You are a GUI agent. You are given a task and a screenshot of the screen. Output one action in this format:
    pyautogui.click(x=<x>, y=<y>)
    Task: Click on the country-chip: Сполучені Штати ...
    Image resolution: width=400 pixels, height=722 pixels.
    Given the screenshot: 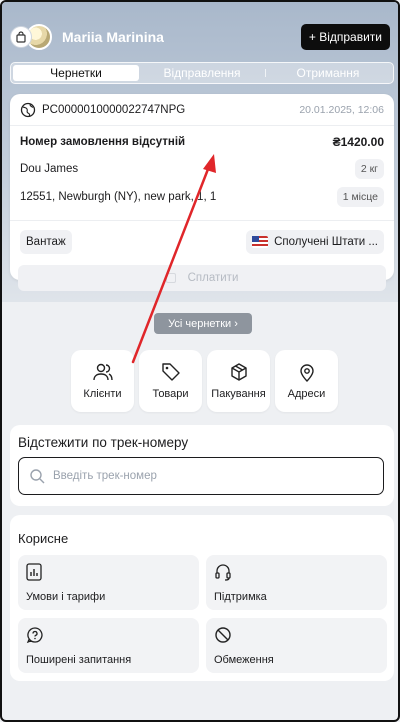 What is the action you would take?
    pyautogui.click(x=315, y=242)
    